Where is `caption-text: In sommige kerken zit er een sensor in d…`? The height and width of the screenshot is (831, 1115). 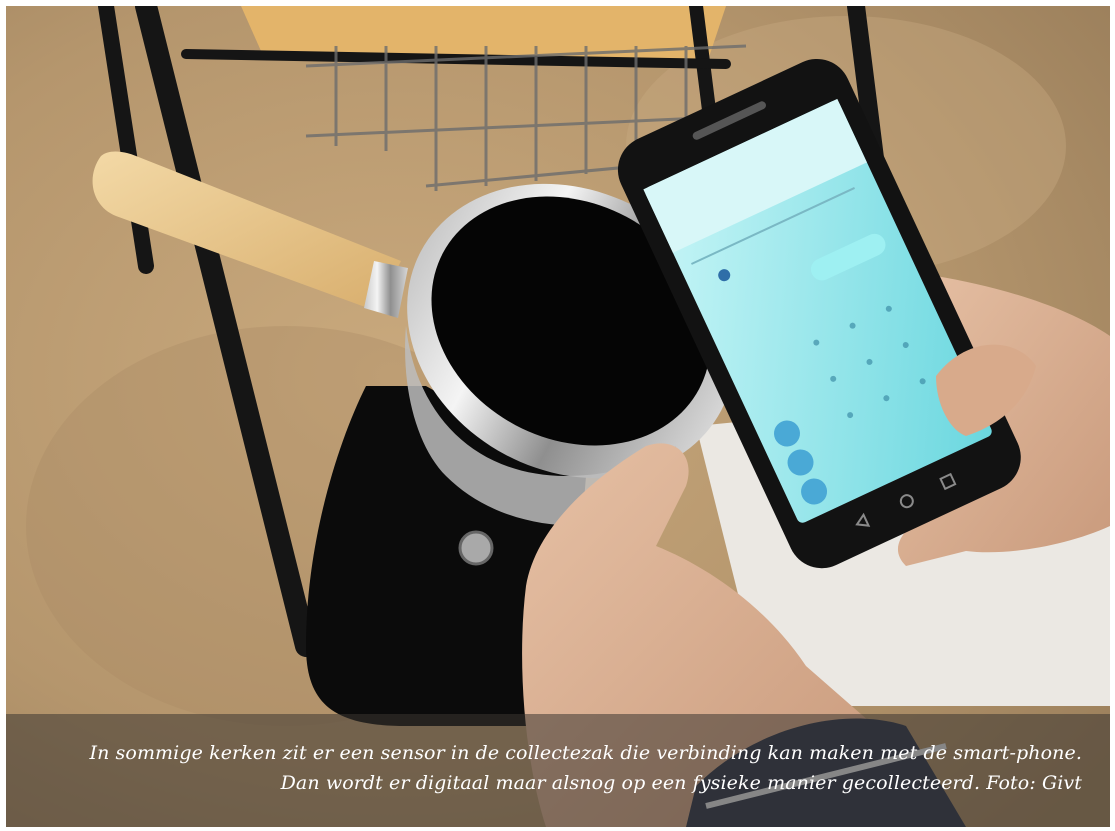 caption-text: In sommige kerken zit er een sensor in d… is located at coordinates (585, 768).